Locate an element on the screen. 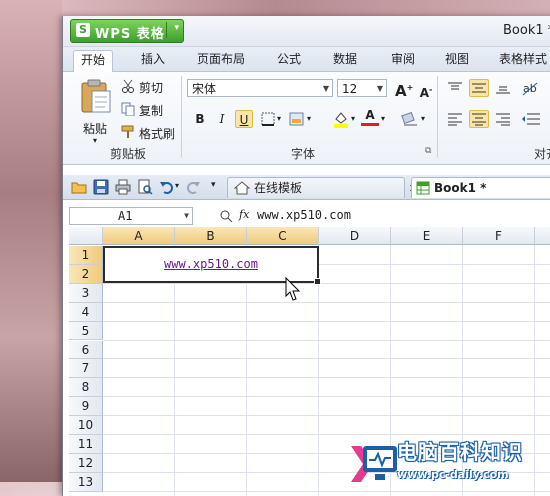 The image size is (550, 496). align-top-icon is located at coordinates (455, 88).